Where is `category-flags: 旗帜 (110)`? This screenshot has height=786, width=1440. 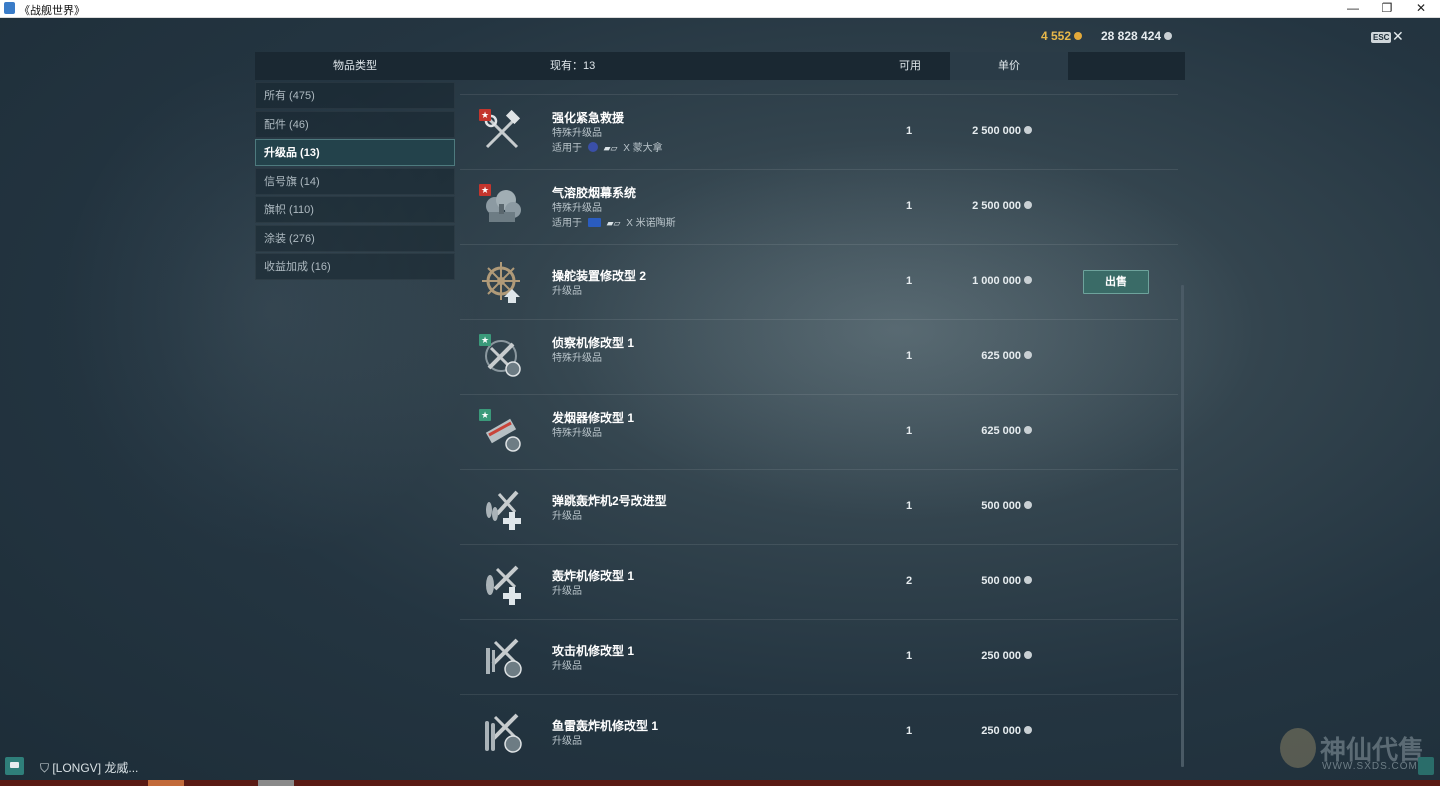
category-flags: 旗帜 (110) is located at coordinates (355, 209).